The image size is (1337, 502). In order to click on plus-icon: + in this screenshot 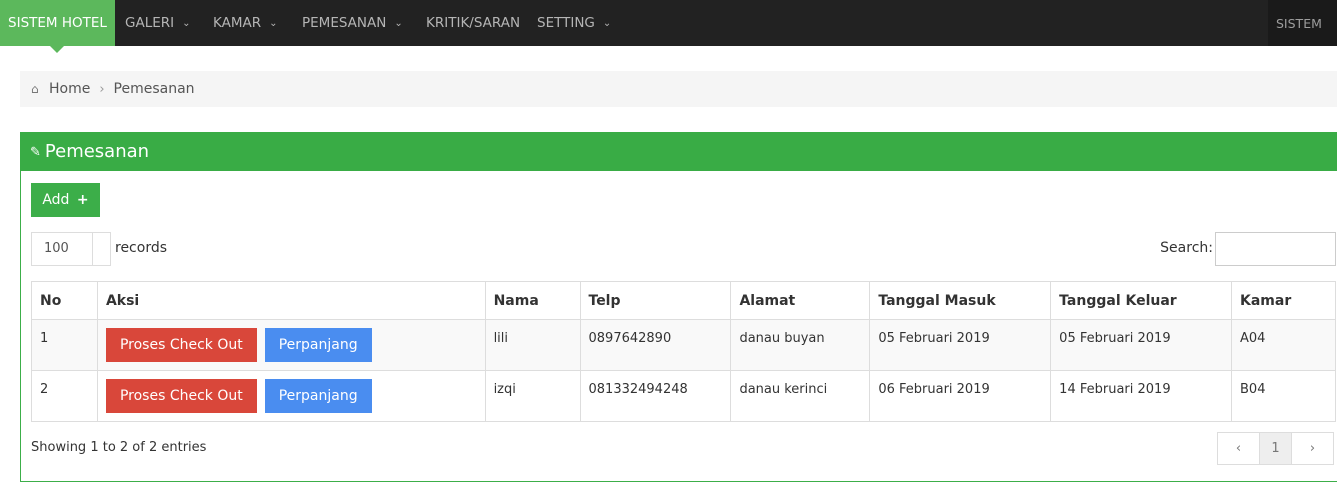, I will do `click(82, 200)`.